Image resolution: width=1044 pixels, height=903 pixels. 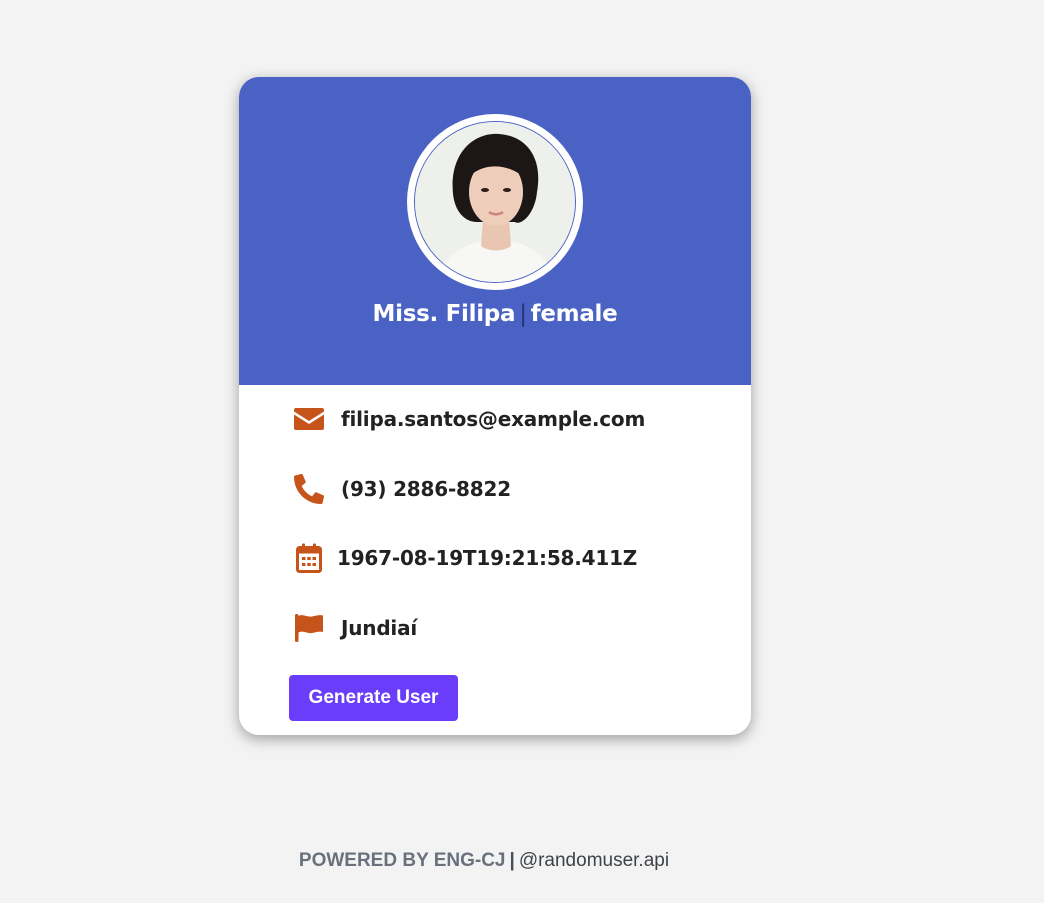 I want to click on footer-handle: @randomuser.api, so click(x=594, y=860).